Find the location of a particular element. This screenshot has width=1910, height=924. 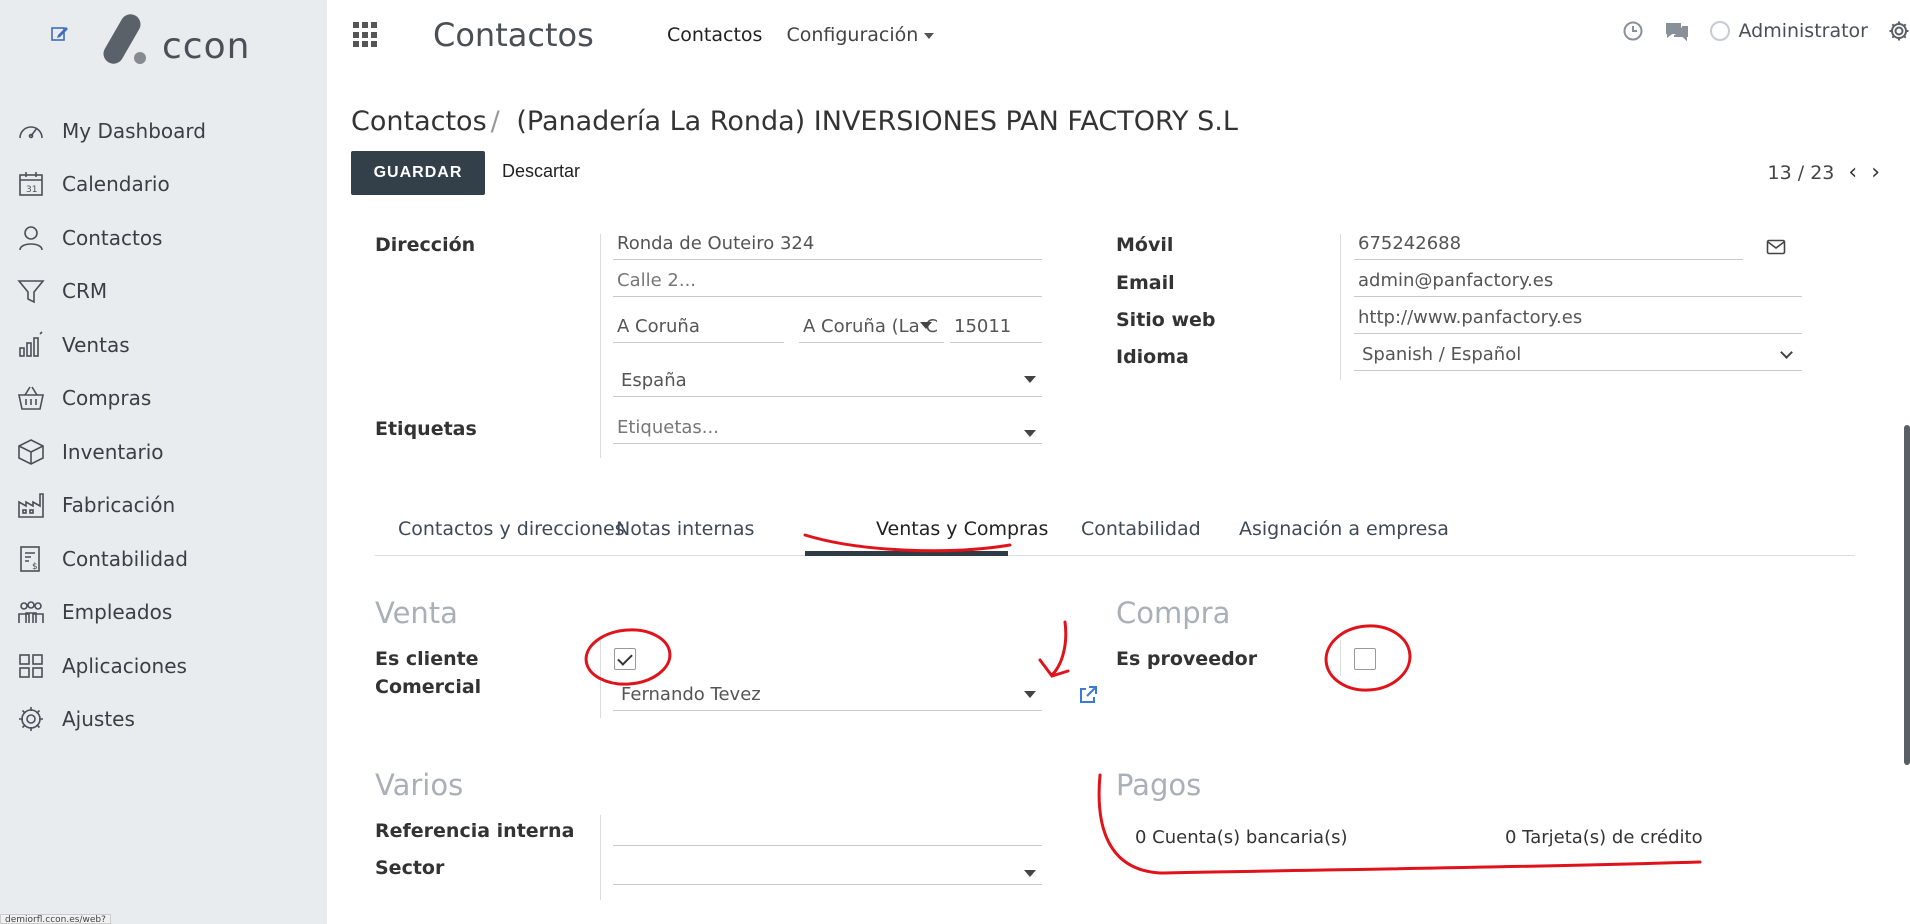

app-title: Contactos is located at coordinates (513, 35).